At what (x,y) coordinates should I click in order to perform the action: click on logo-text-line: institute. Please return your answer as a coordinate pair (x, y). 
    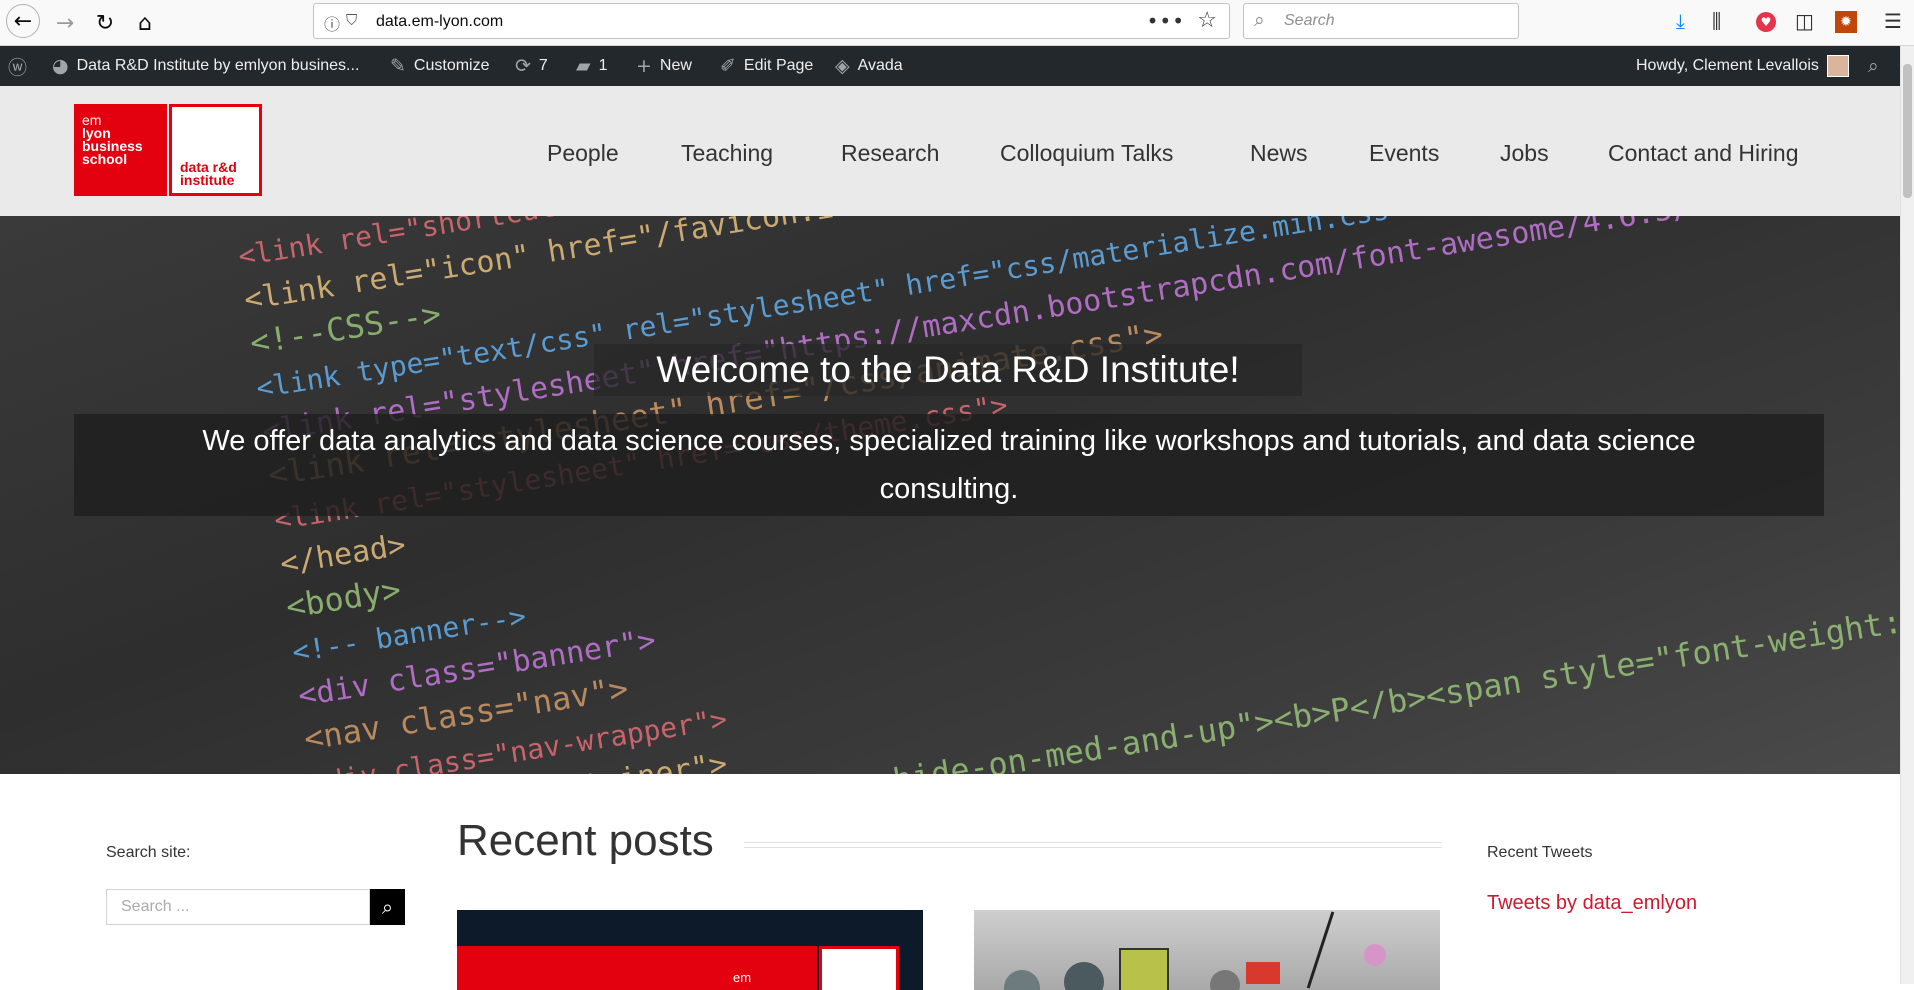
    Looking at the image, I should click on (207, 180).